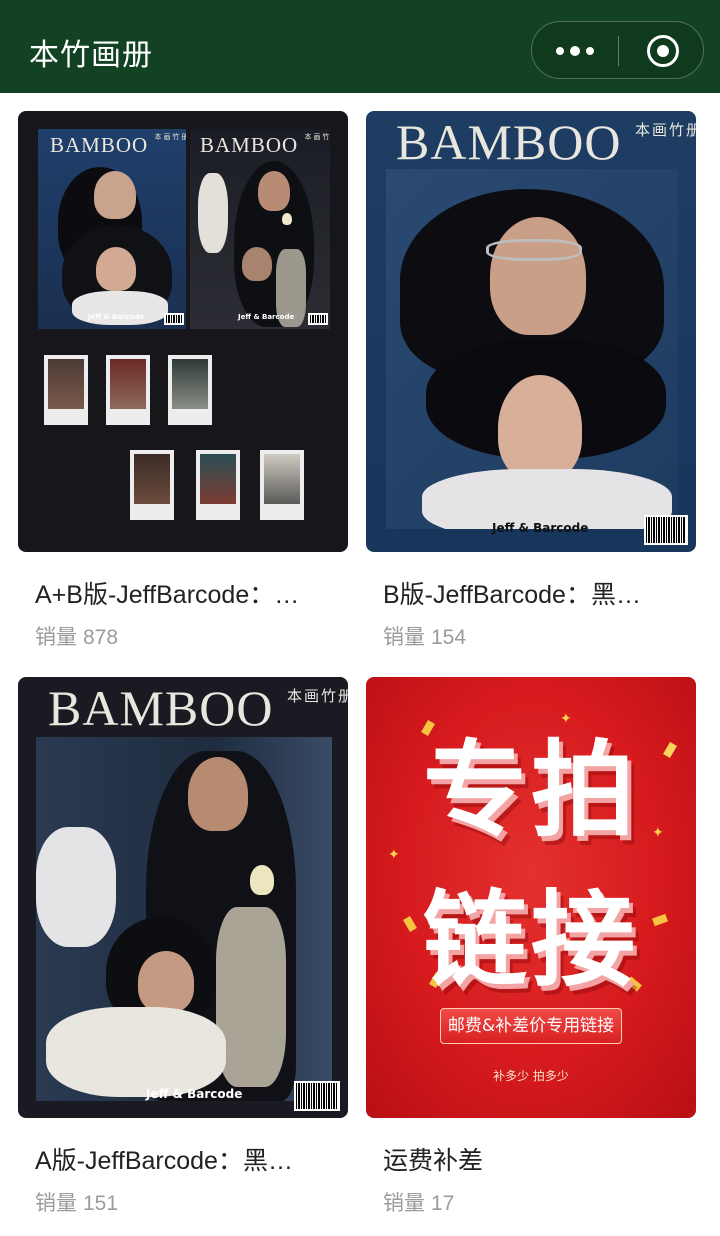  I want to click on promo-headline-line2: 链接, so click(530, 940).